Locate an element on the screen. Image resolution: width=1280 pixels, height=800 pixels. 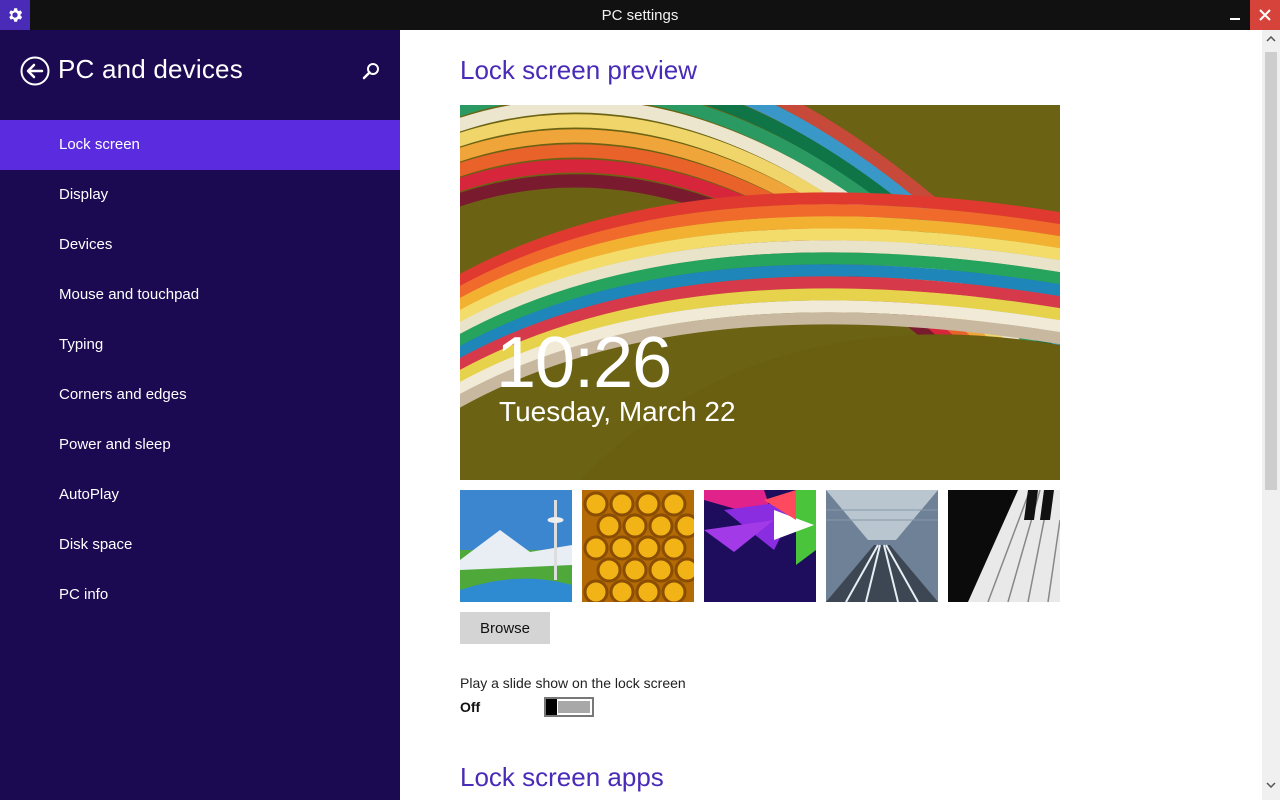
sidebar-item-pc-info: PC info is located at coordinates (200, 595).